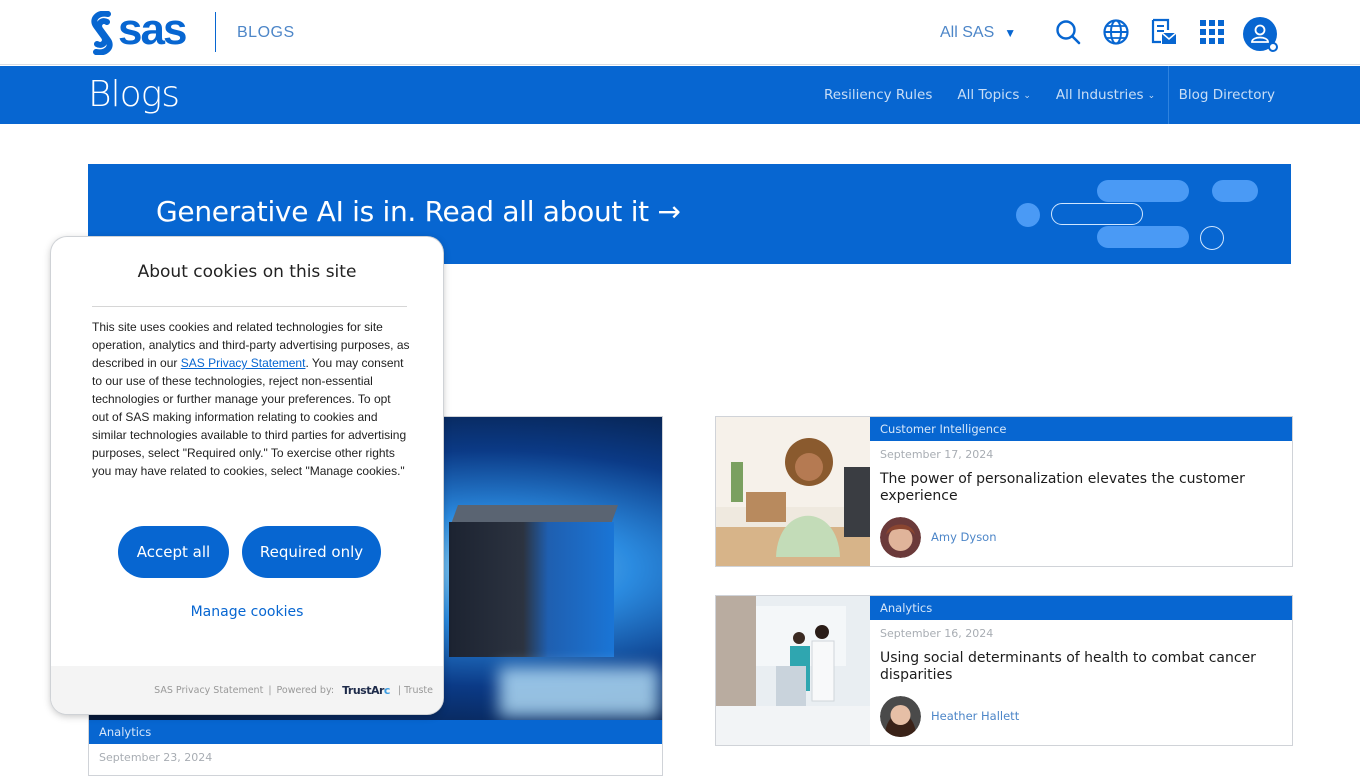 The width and height of the screenshot is (1360, 776). What do you see at coordinates (151, 30) in the screenshot?
I see `logo-text: sas` at bounding box center [151, 30].